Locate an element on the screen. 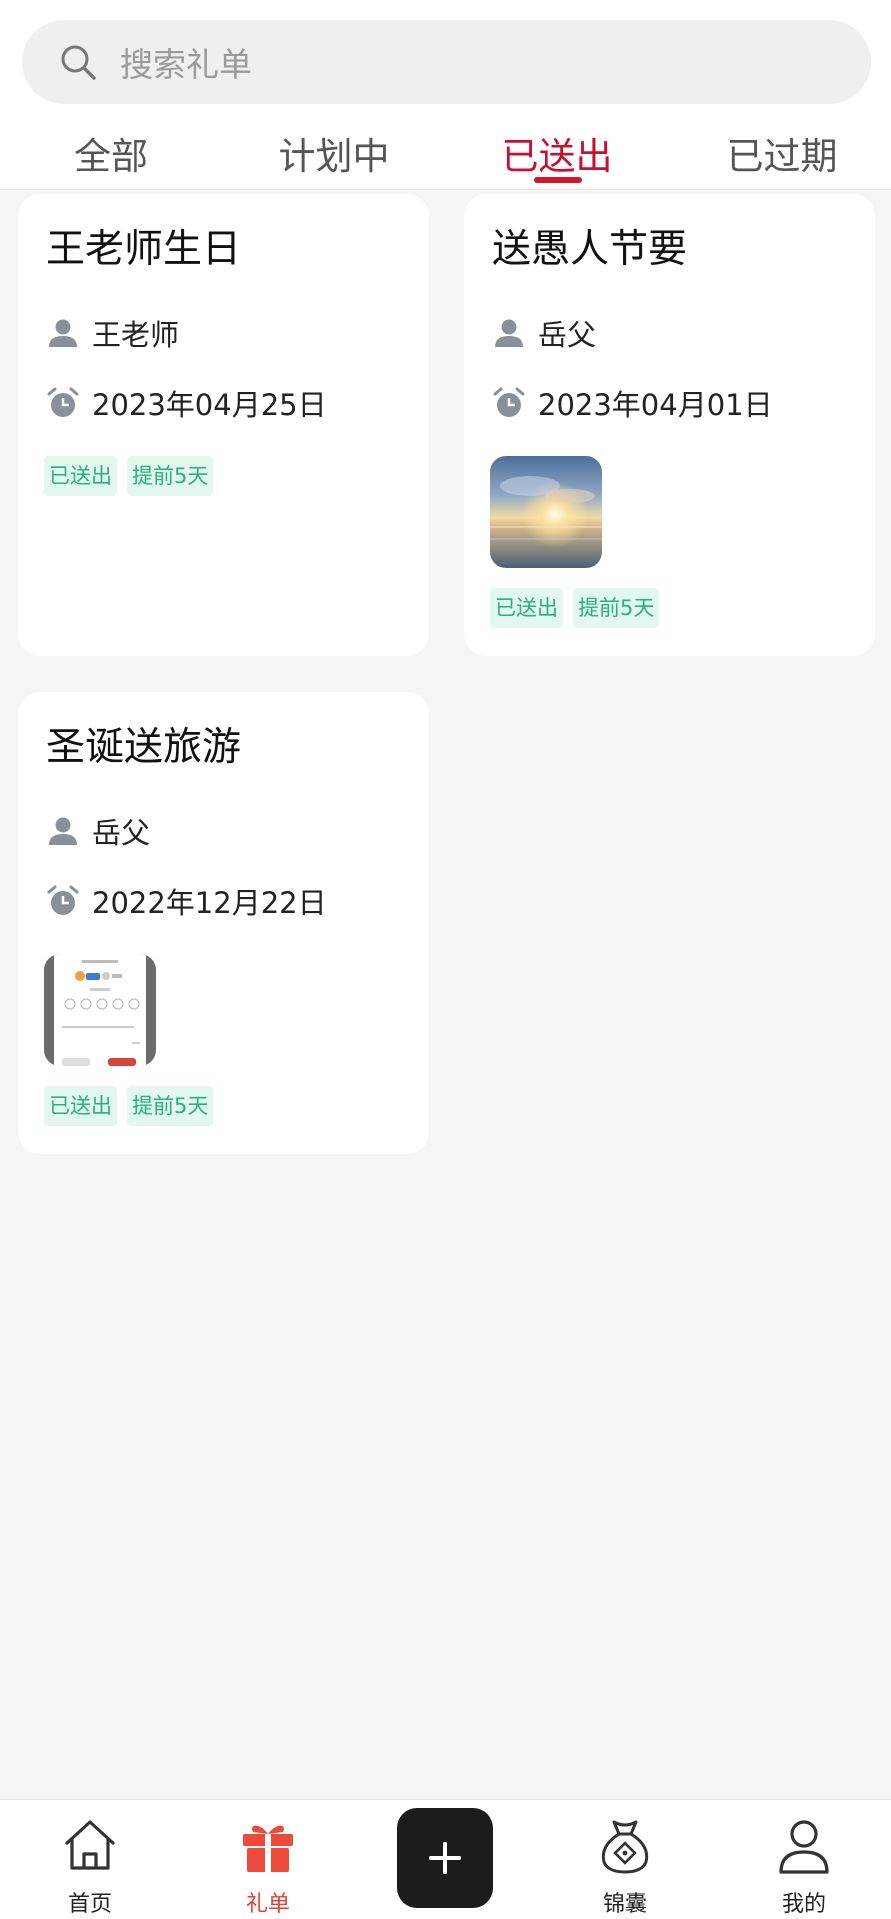 The width and height of the screenshot is (891, 1919). date-row: 2022年12月22日 is located at coordinates (186, 901).